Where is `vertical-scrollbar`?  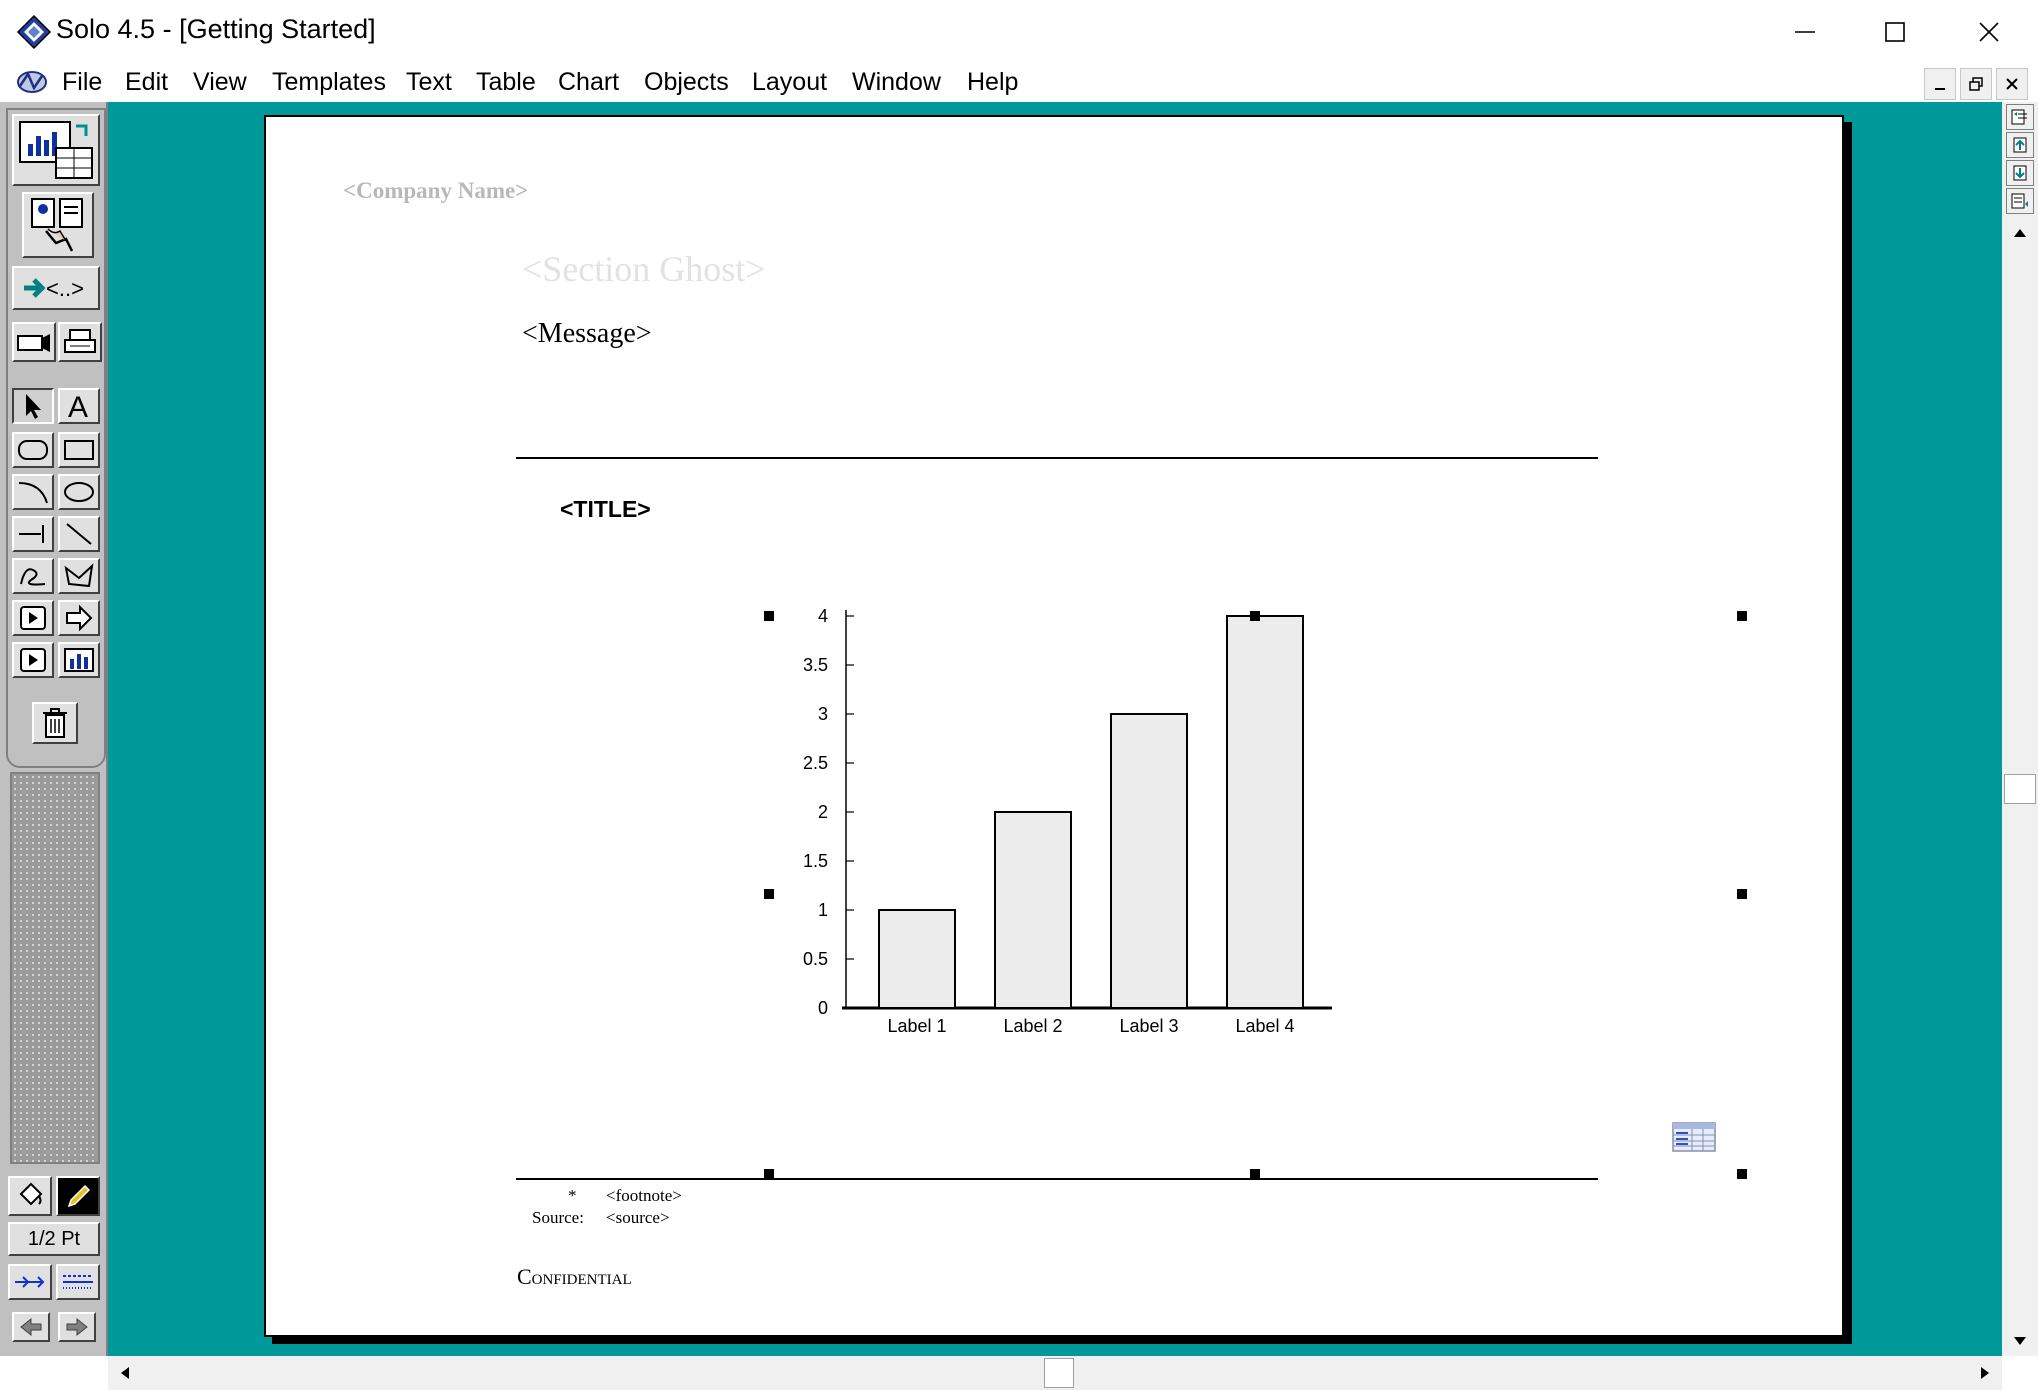
vertical-scrollbar is located at coordinates (2020, 729).